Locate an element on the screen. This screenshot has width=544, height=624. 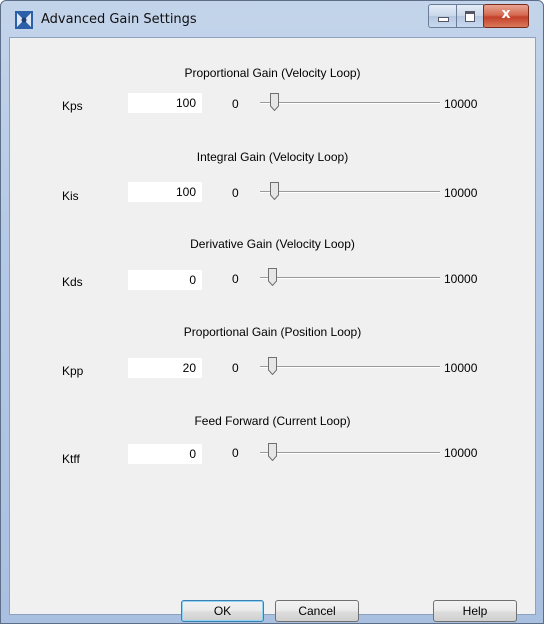
kpp-slider is located at coordinates (350, 367).